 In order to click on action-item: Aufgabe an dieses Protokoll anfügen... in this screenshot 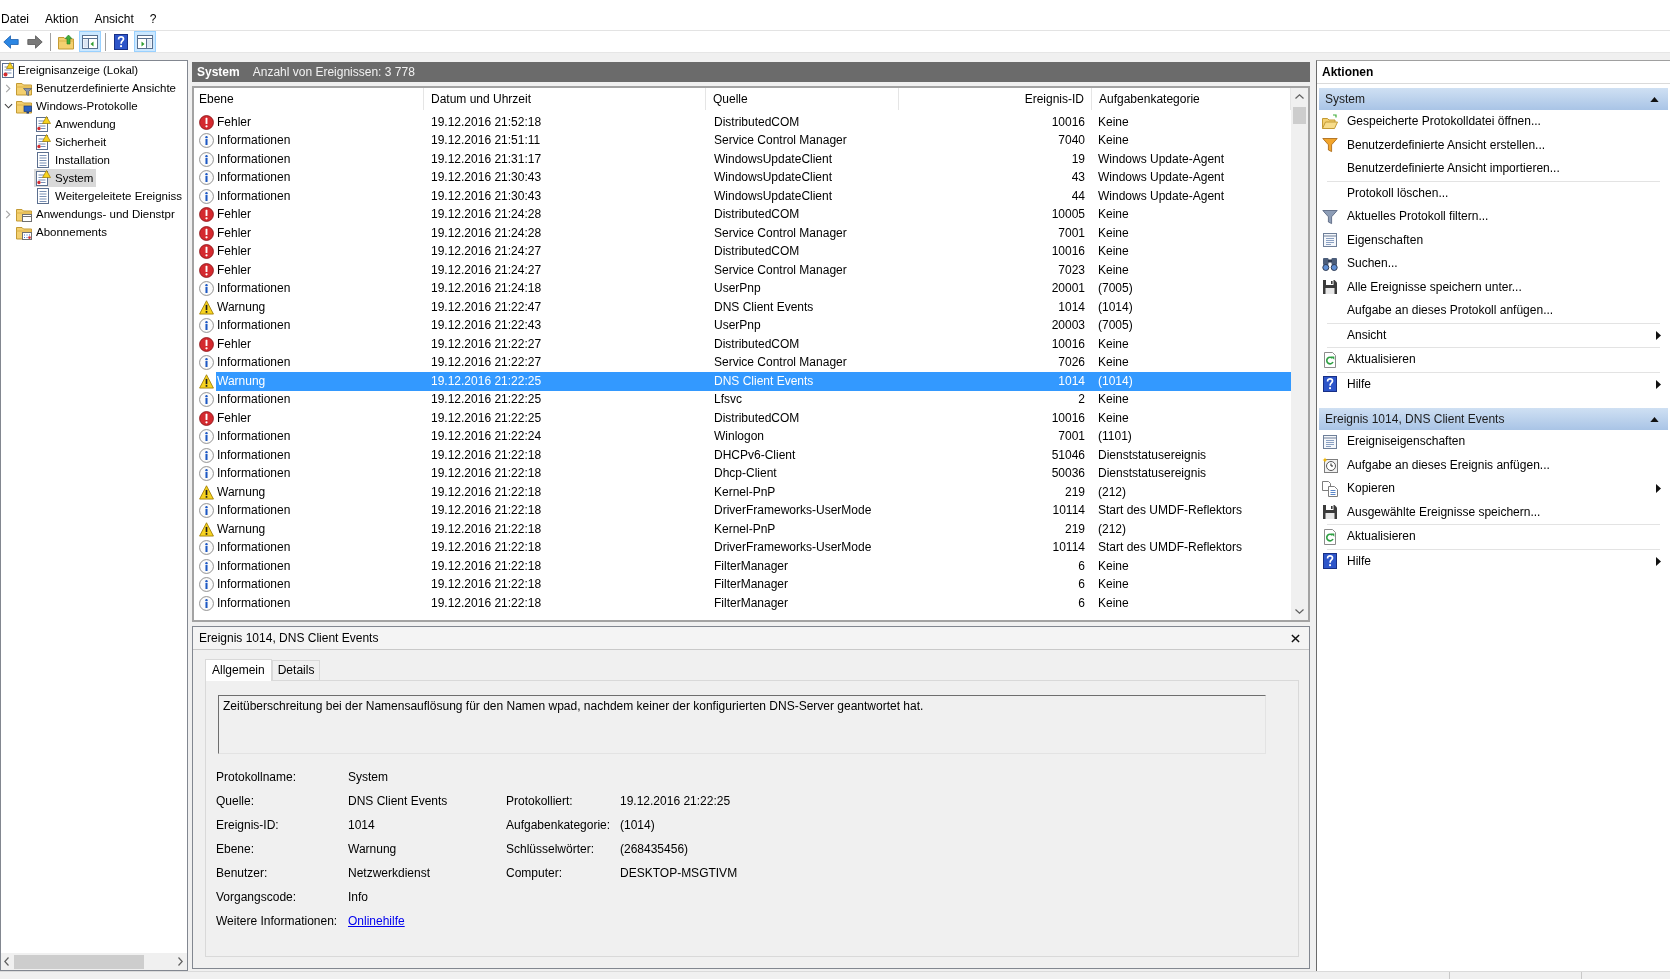, I will do `click(1493, 311)`.